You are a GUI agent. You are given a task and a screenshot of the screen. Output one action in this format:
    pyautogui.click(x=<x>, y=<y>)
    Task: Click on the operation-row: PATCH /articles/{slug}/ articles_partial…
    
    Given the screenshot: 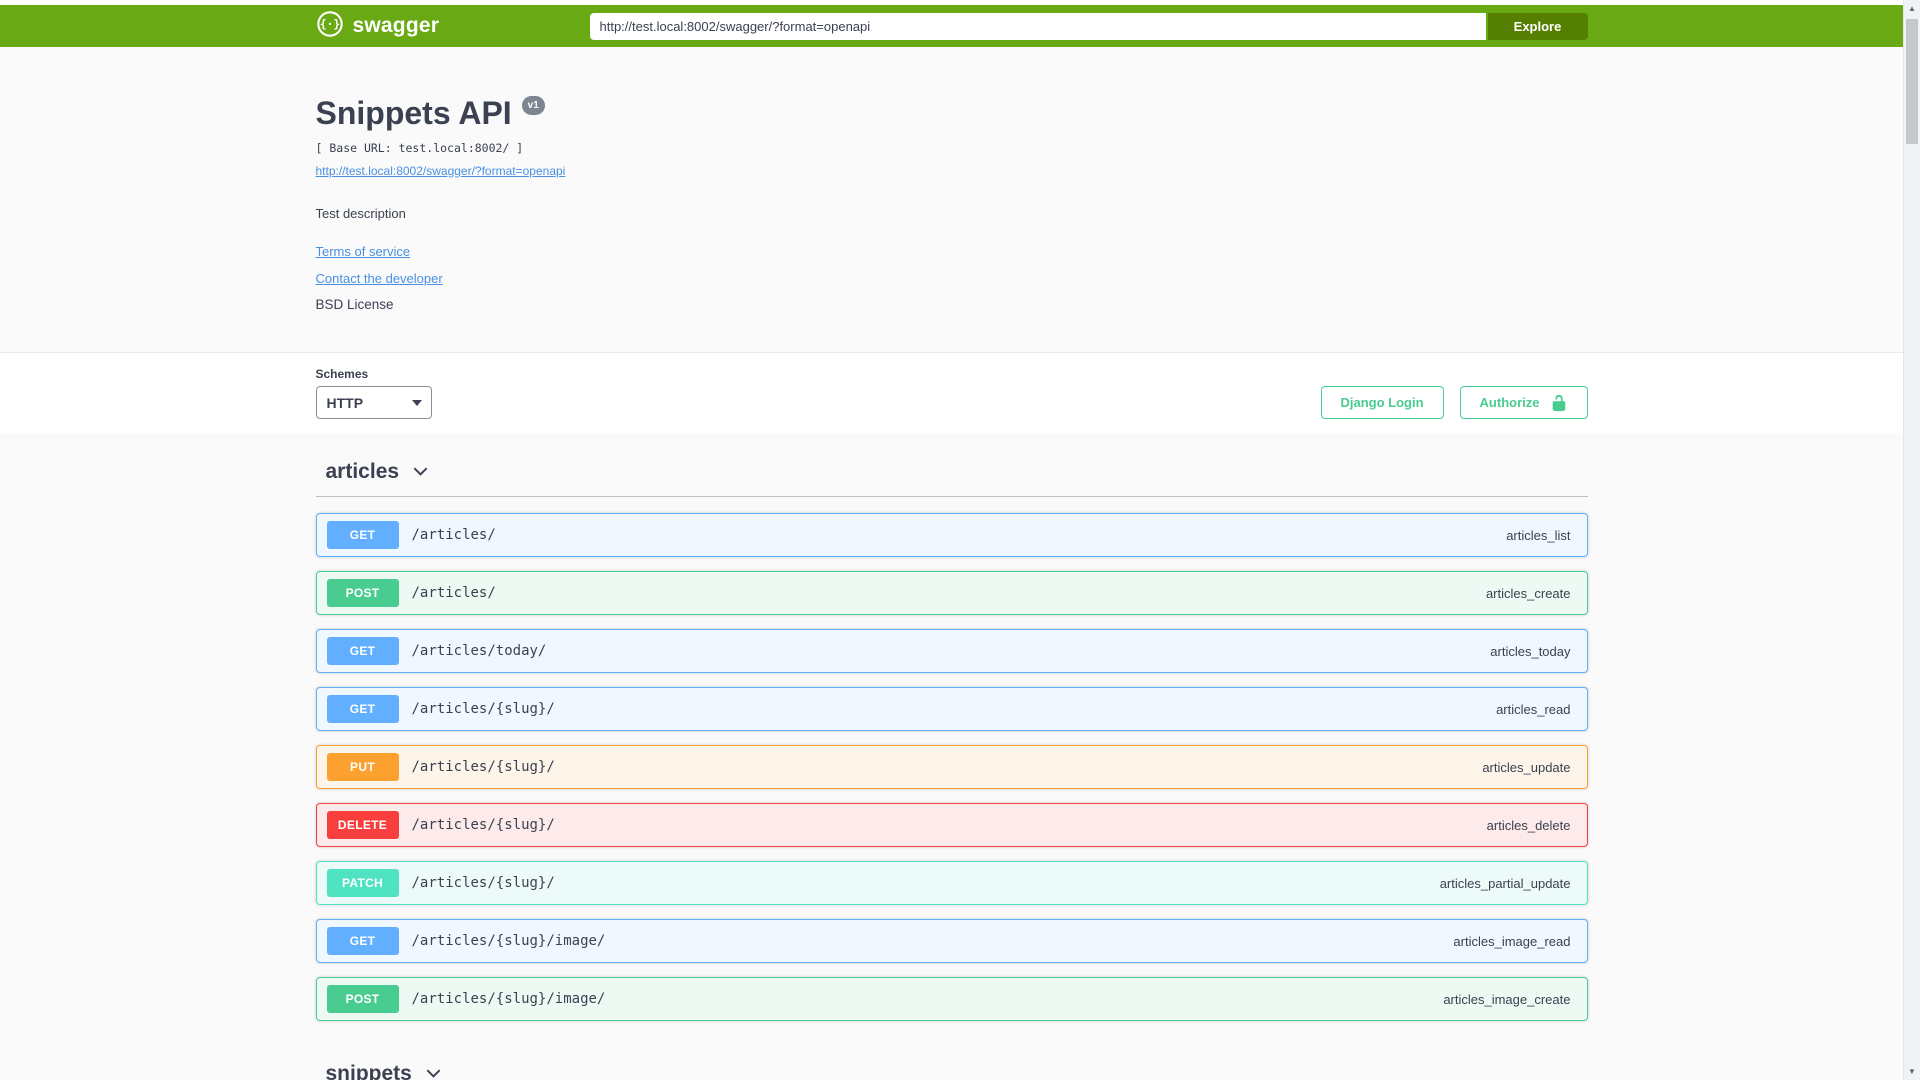 What is the action you would take?
    pyautogui.click(x=951, y=883)
    